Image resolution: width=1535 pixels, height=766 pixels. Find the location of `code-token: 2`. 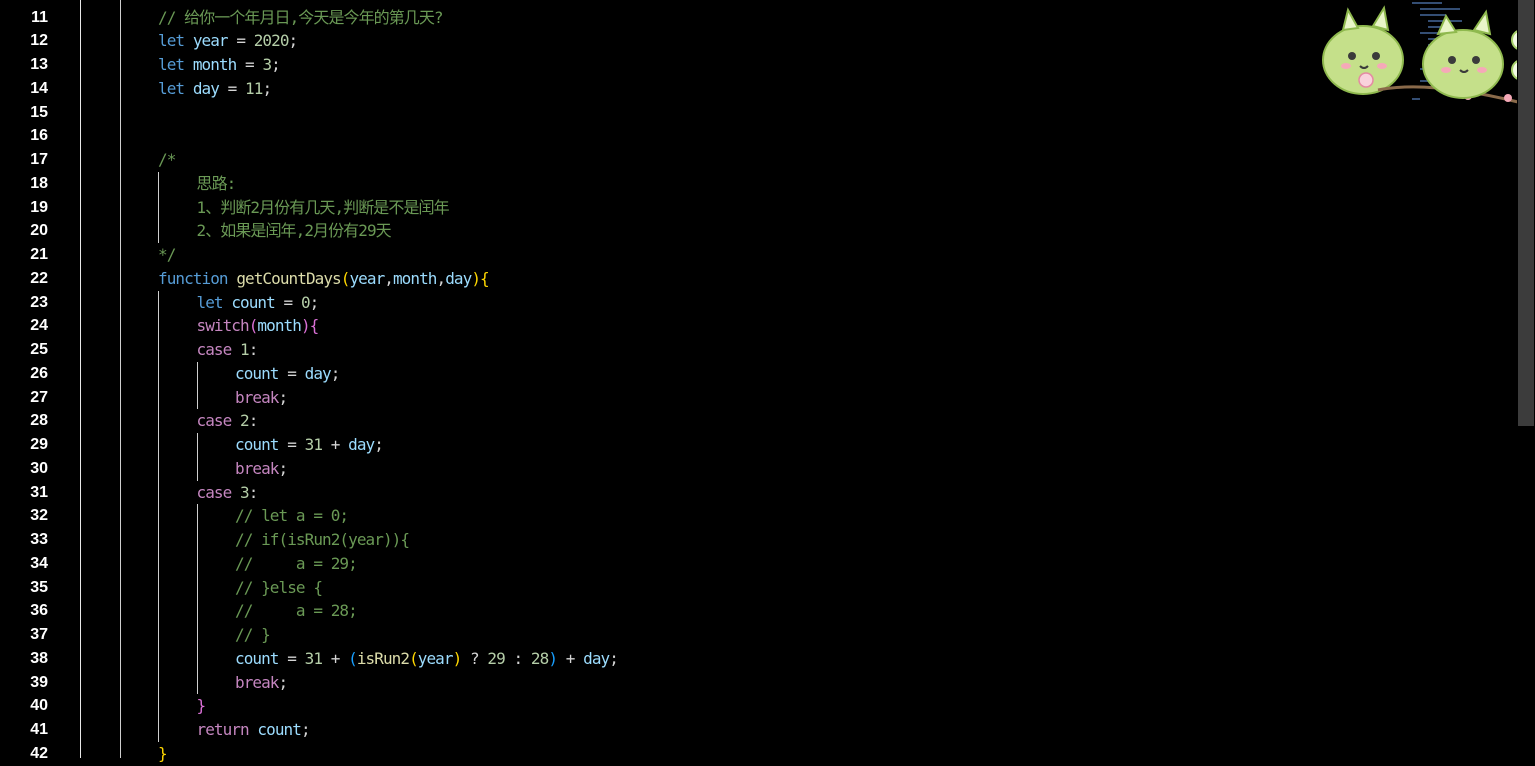

code-token: 2 is located at coordinates (245, 421).